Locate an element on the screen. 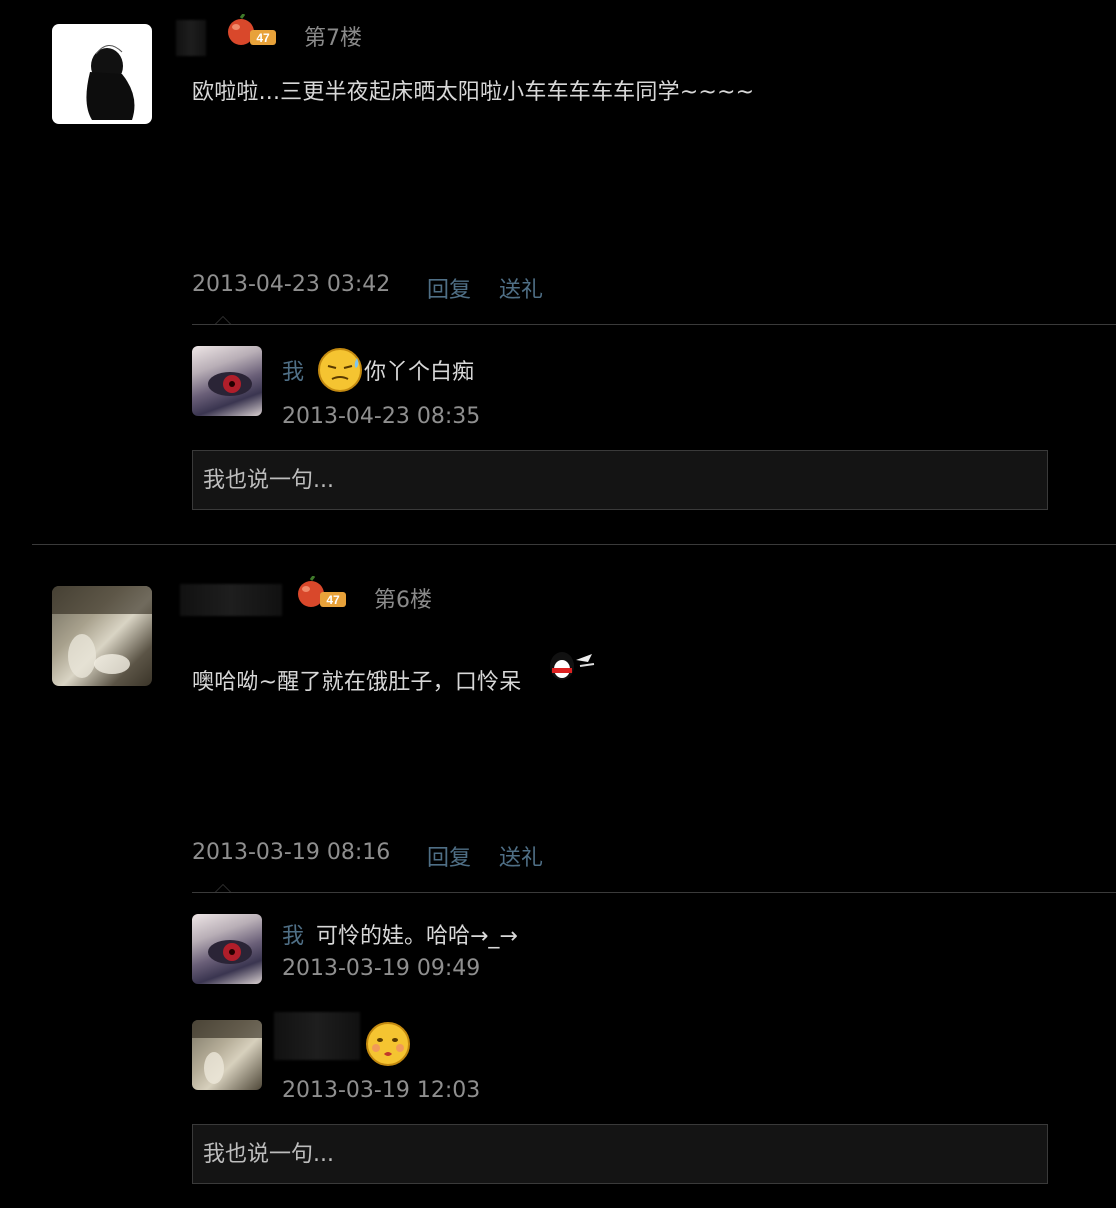 This screenshot has height=1208, width=1116. reply-text: 可怜的娃。哈哈→_→ is located at coordinates (417, 936).